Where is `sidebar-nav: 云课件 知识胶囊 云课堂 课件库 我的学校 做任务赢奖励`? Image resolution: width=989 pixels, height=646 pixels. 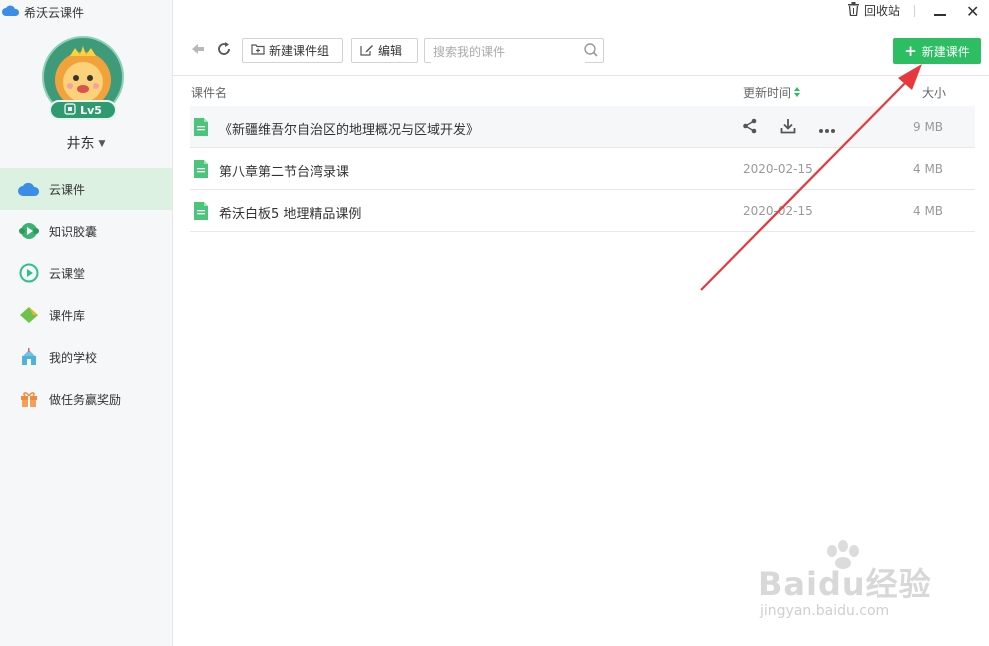 sidebar-nav: 云课件 知识胶囊 云课堂 课件库 我的学校 做任务赢奖励 is located at coordinates (86, 294).